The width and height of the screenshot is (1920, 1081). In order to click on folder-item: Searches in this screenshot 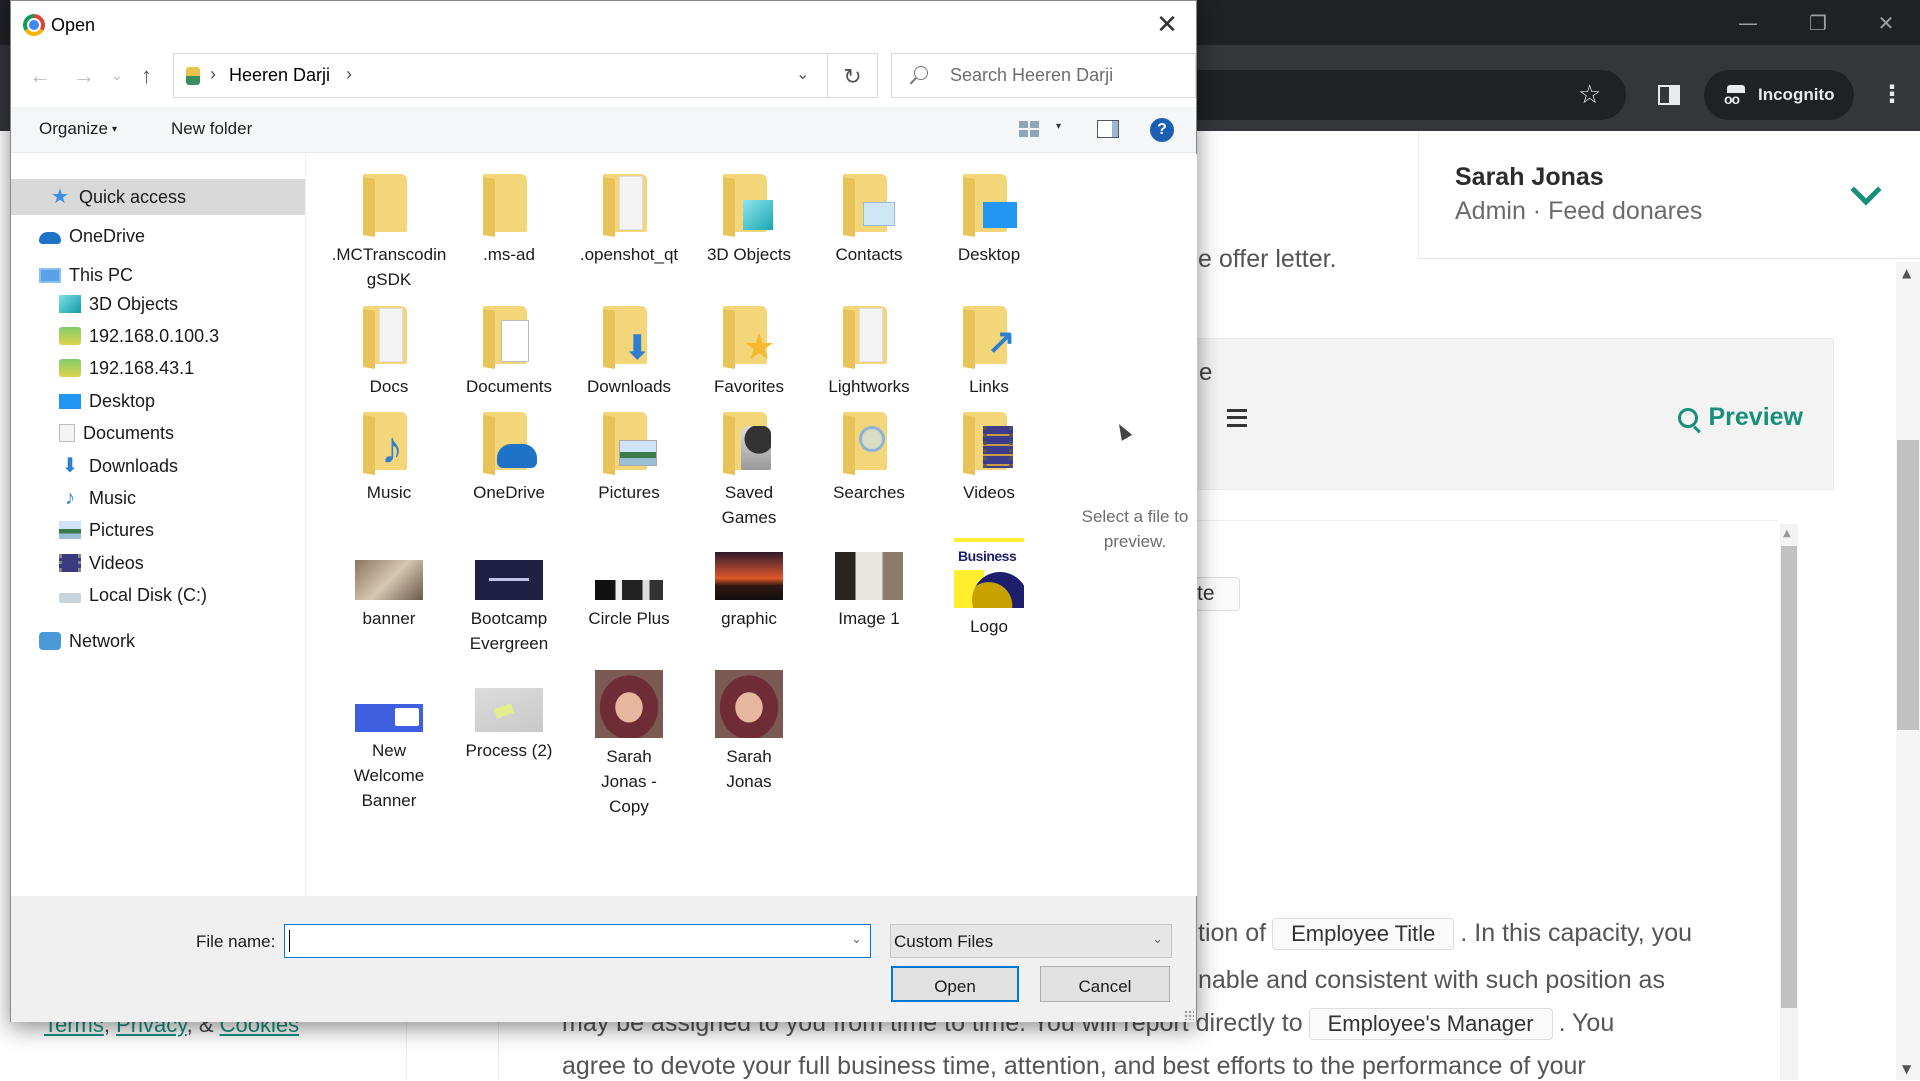, I will do `click(869, 458)`.